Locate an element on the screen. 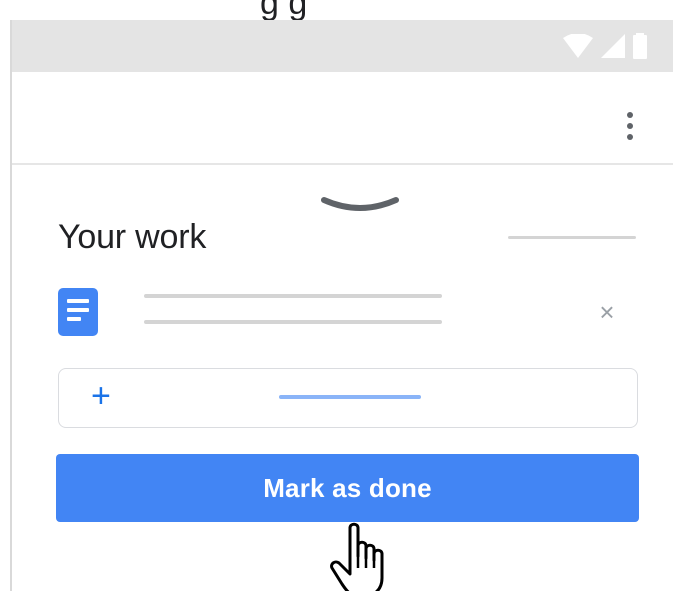 The width and height of the screenshot is (673, 591). mark-as-done-button: Mark as done is located at coordinates (347, 488).